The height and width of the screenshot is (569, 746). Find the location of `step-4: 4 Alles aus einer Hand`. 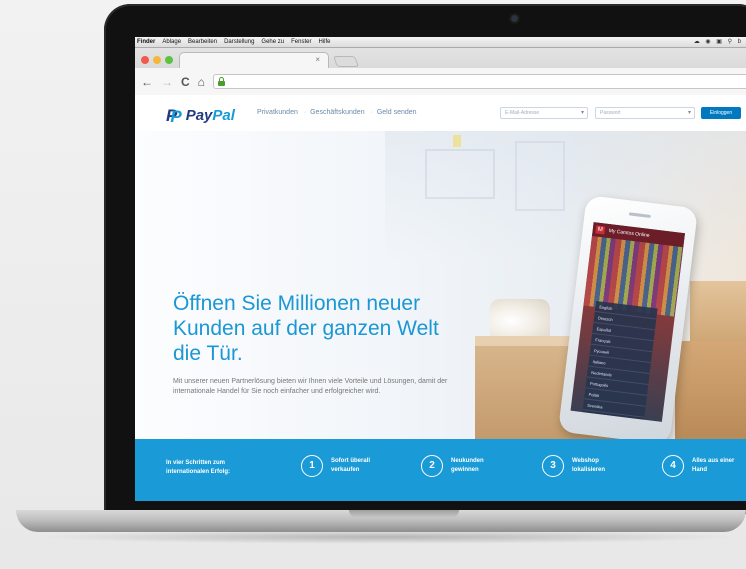

step-4: 4 Alles aus einer Hand is located at coordinates (698, 466).